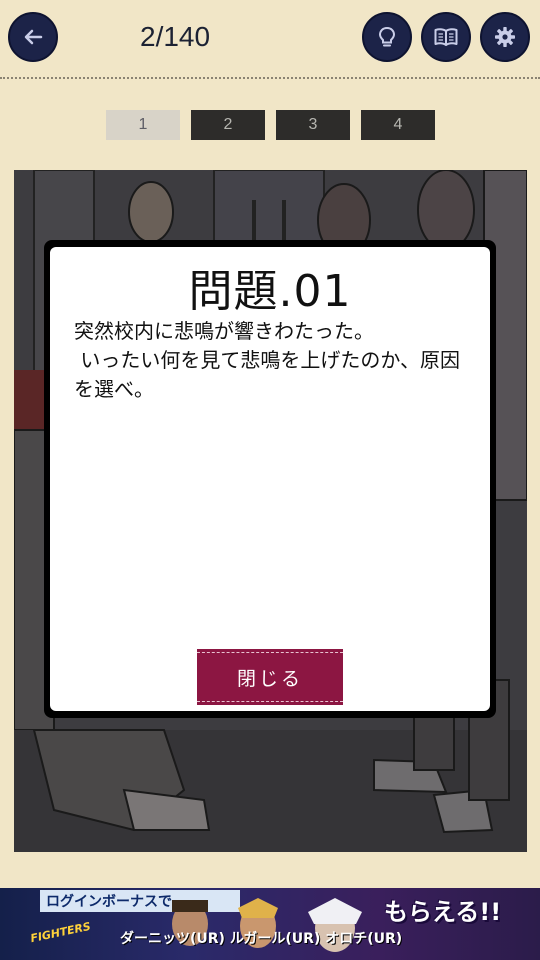 The width and height of the screenshot is (540, 960). I want to click on tab-2: 2, so click(228, 125).